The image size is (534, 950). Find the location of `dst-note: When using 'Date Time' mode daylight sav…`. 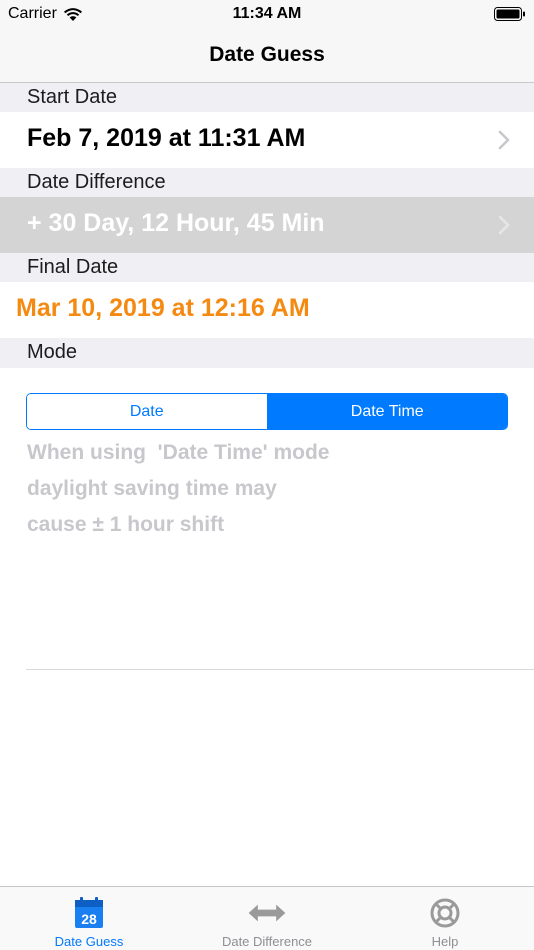

dst-note: When using 'Date Time' mode daylight sav… is located at coordinates (267, 492).